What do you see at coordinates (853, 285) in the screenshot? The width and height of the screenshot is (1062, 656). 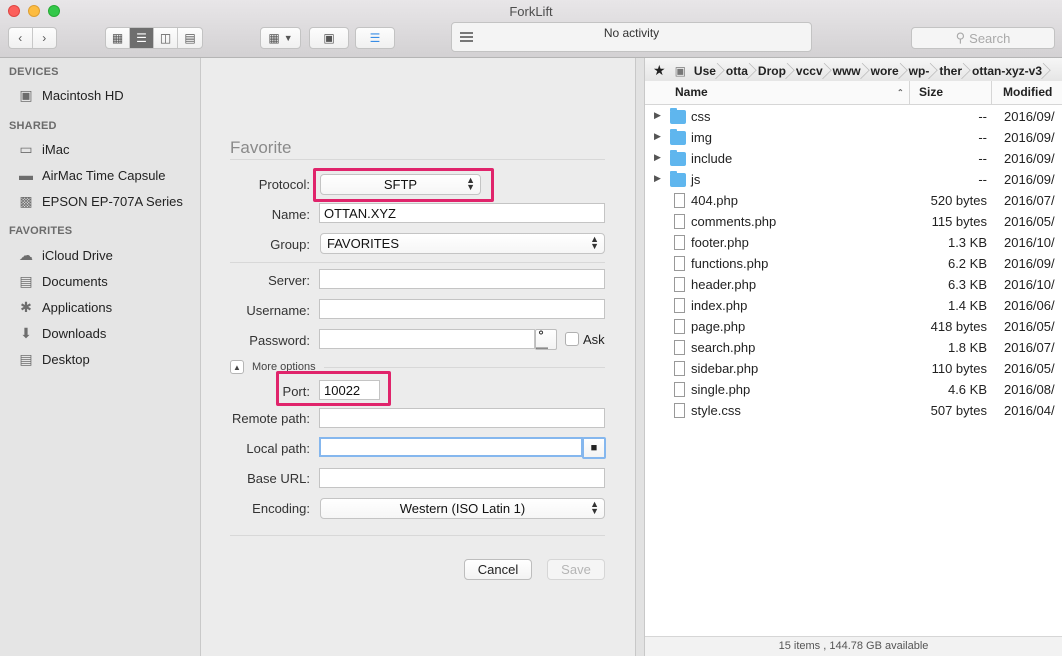 I see `table-row: header.php 6.3 KB 2016/10/` at bounding box center [853, 285].